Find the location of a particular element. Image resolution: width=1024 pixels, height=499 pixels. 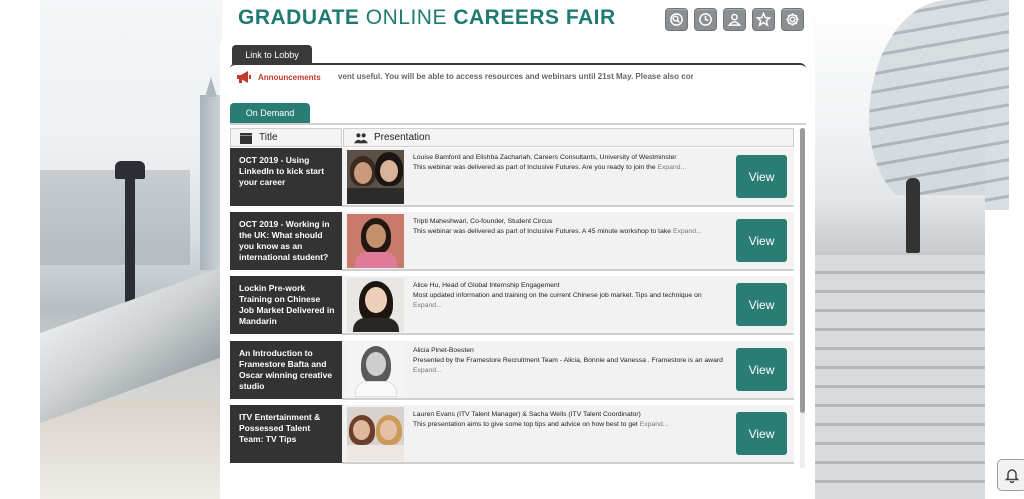

row-presenter: Alicia Pinet-Boesten is located at coordinates (443, 350).